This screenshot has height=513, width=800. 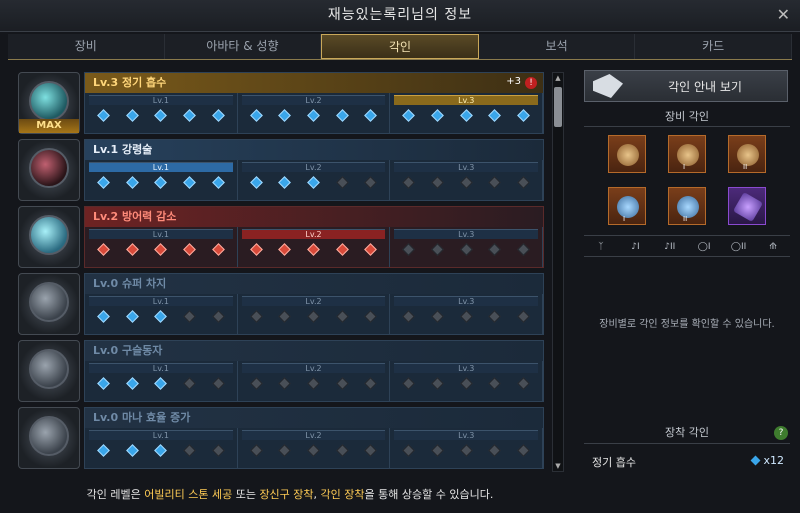 I want to click on tab-cards: 카드, so click(x=713, y=46).